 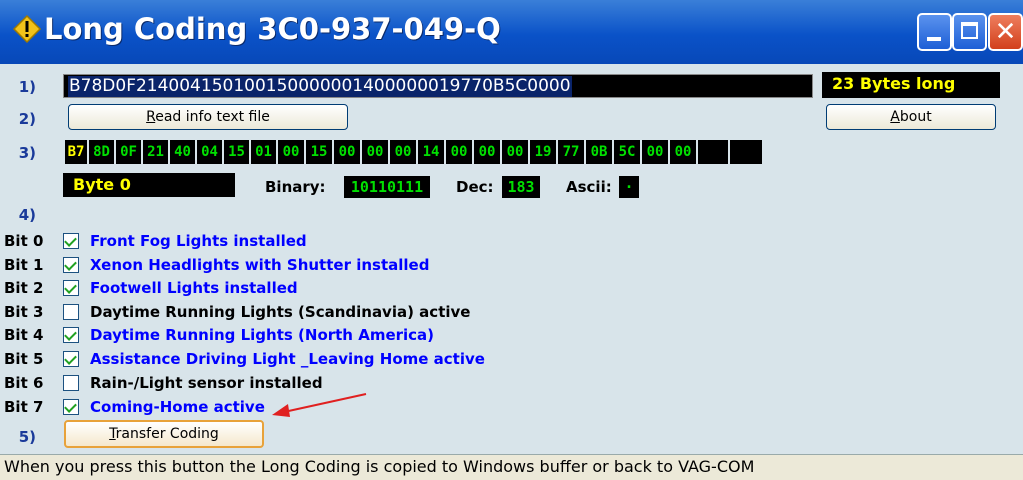 I want to click on minimize-icon, so click(x=934, y=39).